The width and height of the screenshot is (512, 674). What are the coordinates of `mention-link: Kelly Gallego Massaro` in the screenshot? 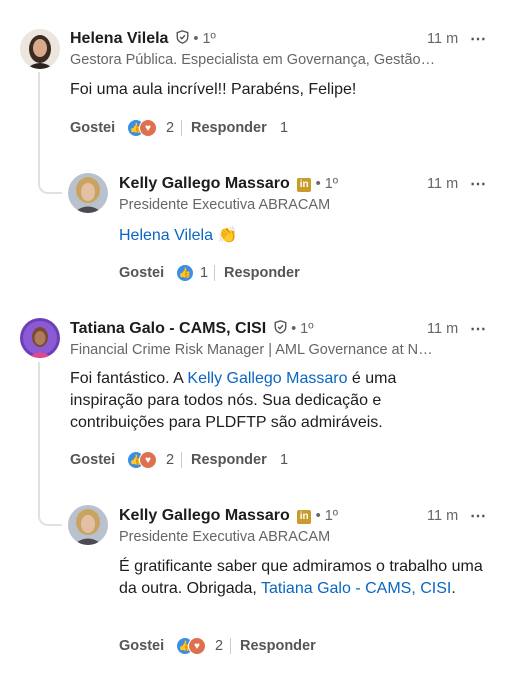 It's located at (267, 378).